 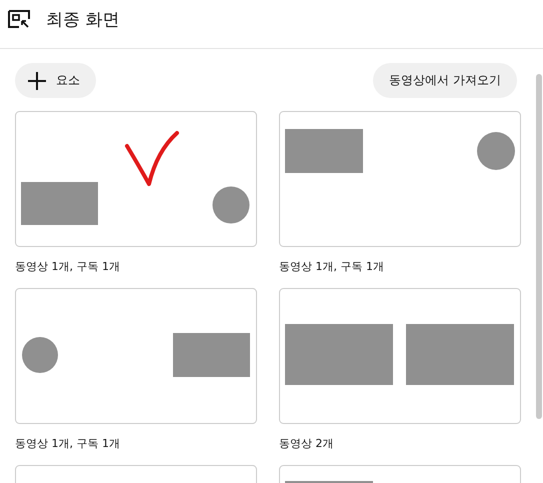 I want to click on scrollbar, so click(x=539, y=246).